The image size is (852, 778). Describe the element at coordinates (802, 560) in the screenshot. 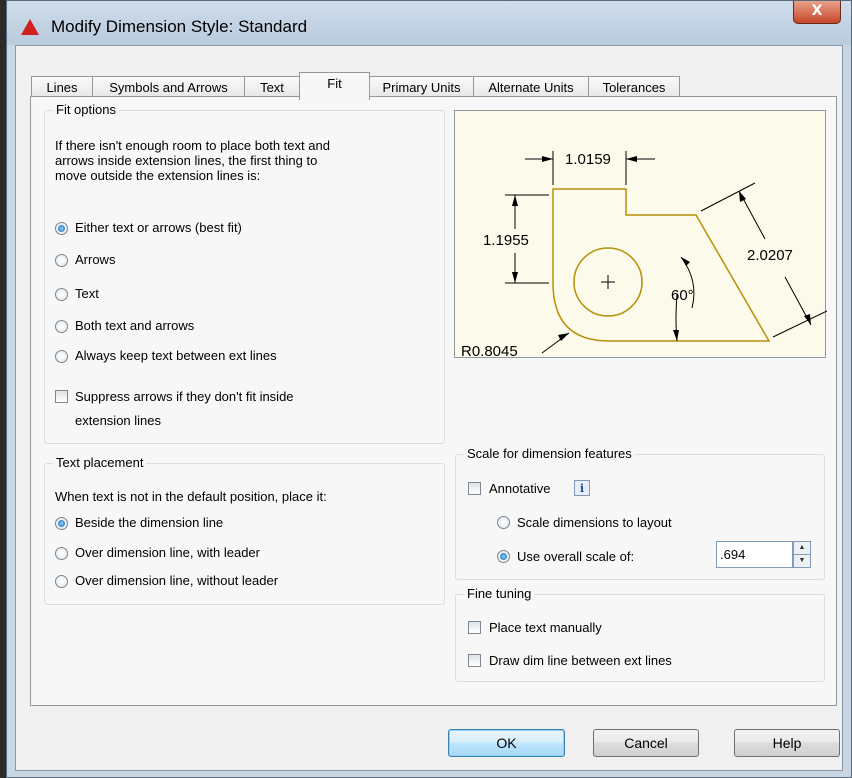

I see `spin-down-icon: ▼` at that location.